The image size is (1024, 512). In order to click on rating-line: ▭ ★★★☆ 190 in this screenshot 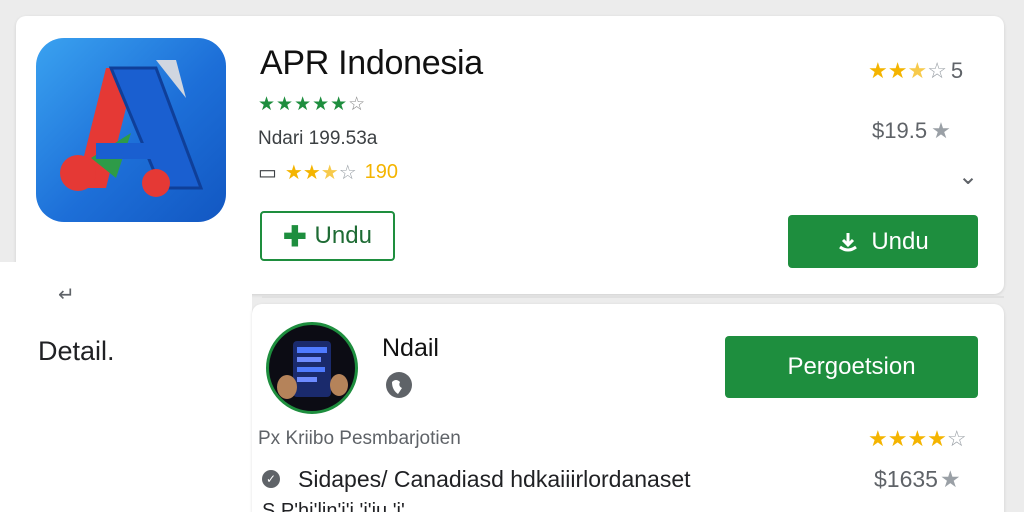, I will do `click(328, 172)`.